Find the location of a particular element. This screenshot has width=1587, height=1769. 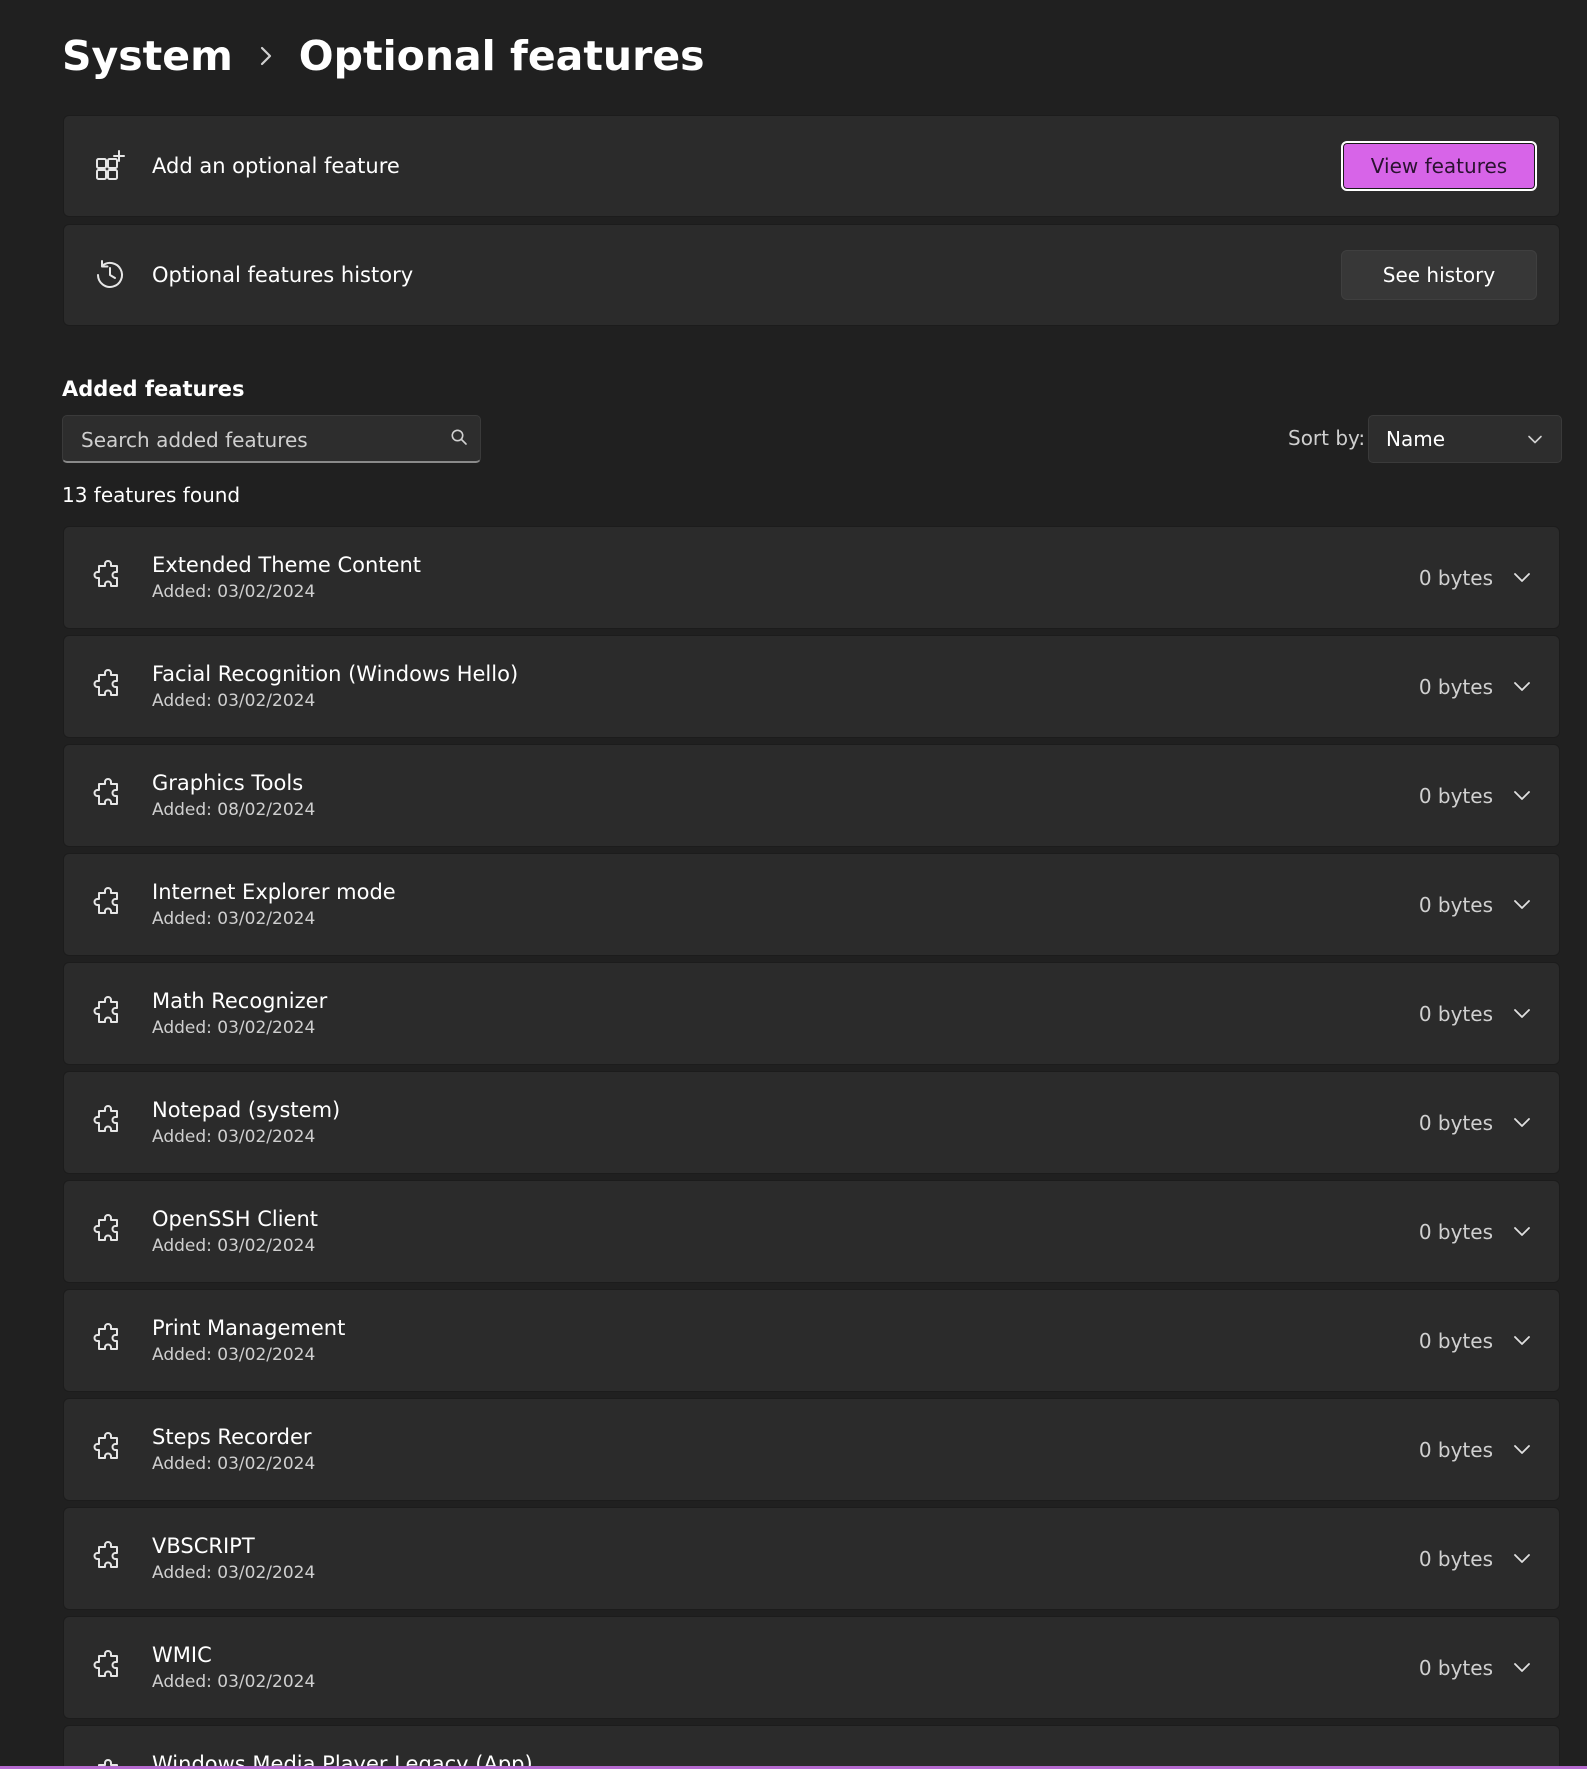

feature-row: Graphics Tools Added: 08/02/2024 0 bytes is located at coordinates (811, 795).